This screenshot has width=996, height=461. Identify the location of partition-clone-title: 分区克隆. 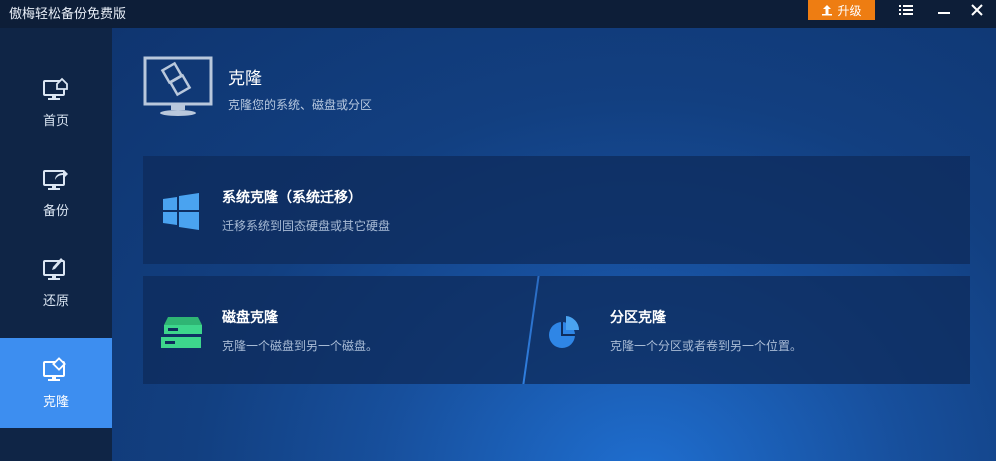
(638, 318).